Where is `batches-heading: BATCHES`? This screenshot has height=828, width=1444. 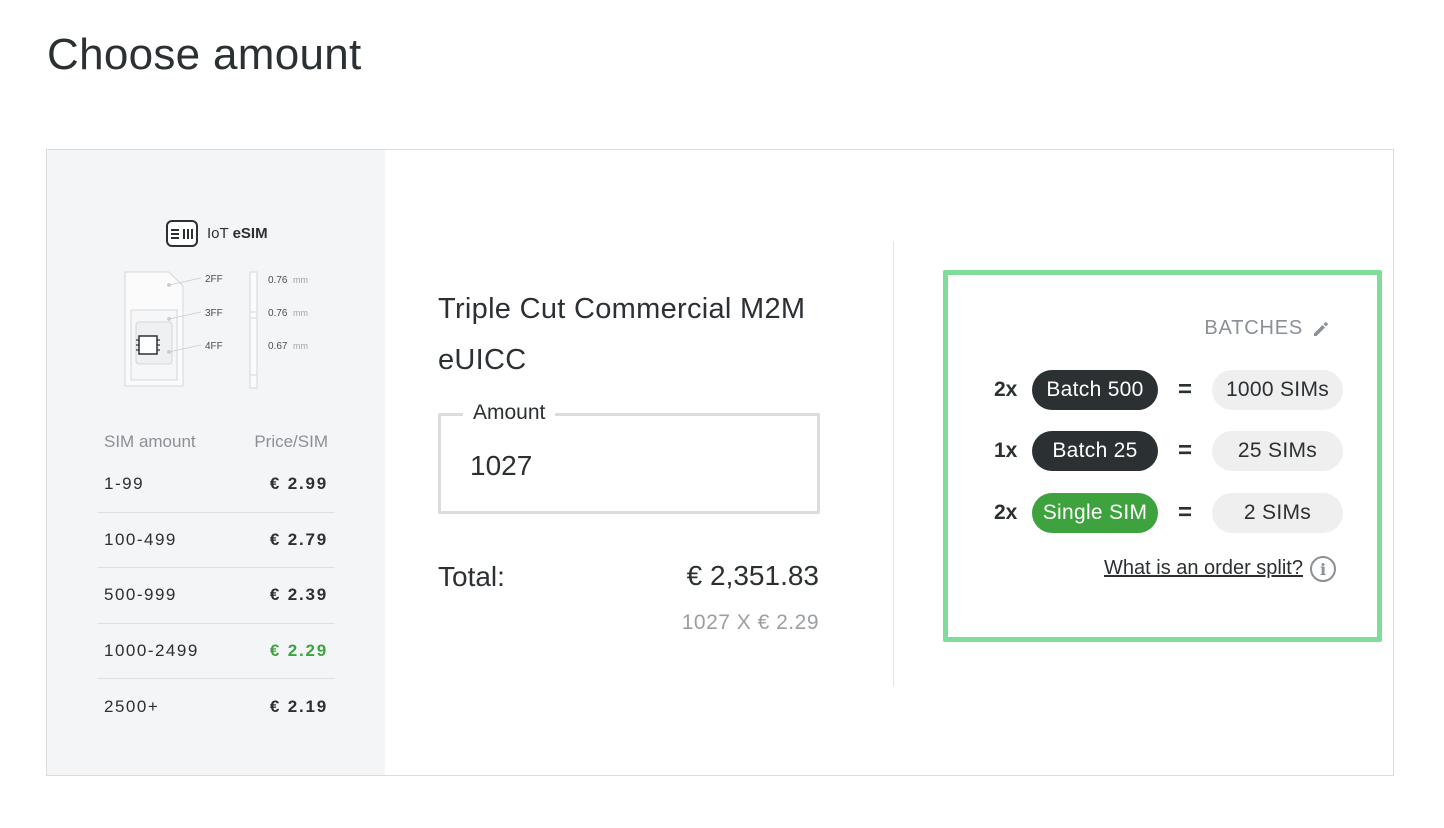 batches-heading: BATCHES is located at coordinates (1253, 328).